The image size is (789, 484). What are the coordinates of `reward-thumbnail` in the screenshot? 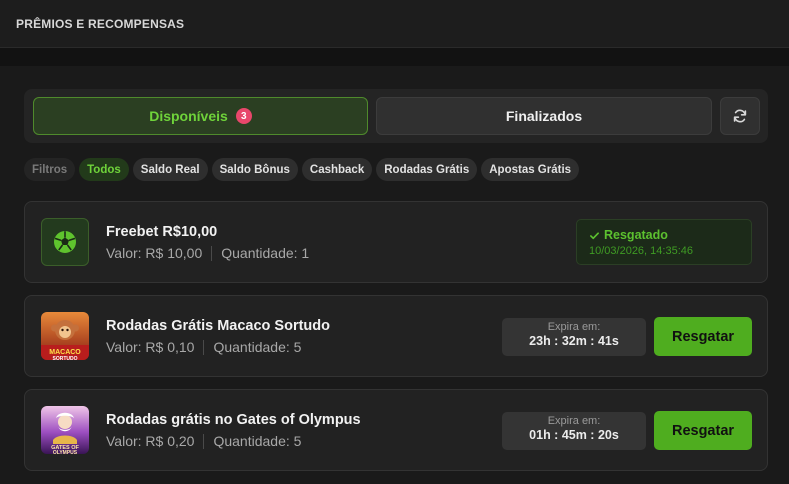 It's located at (65, 242).